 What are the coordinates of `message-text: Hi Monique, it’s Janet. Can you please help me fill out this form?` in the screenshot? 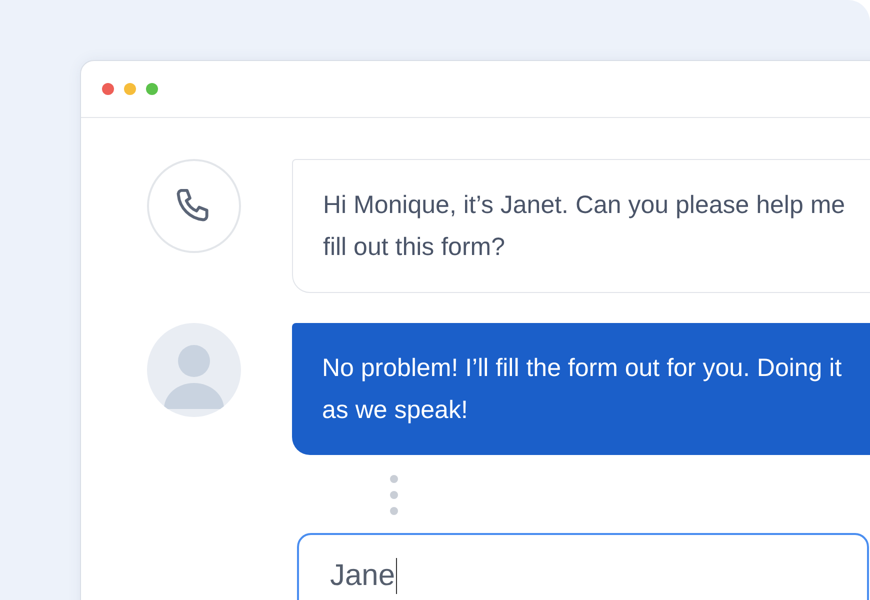 It's located at (584, 226).